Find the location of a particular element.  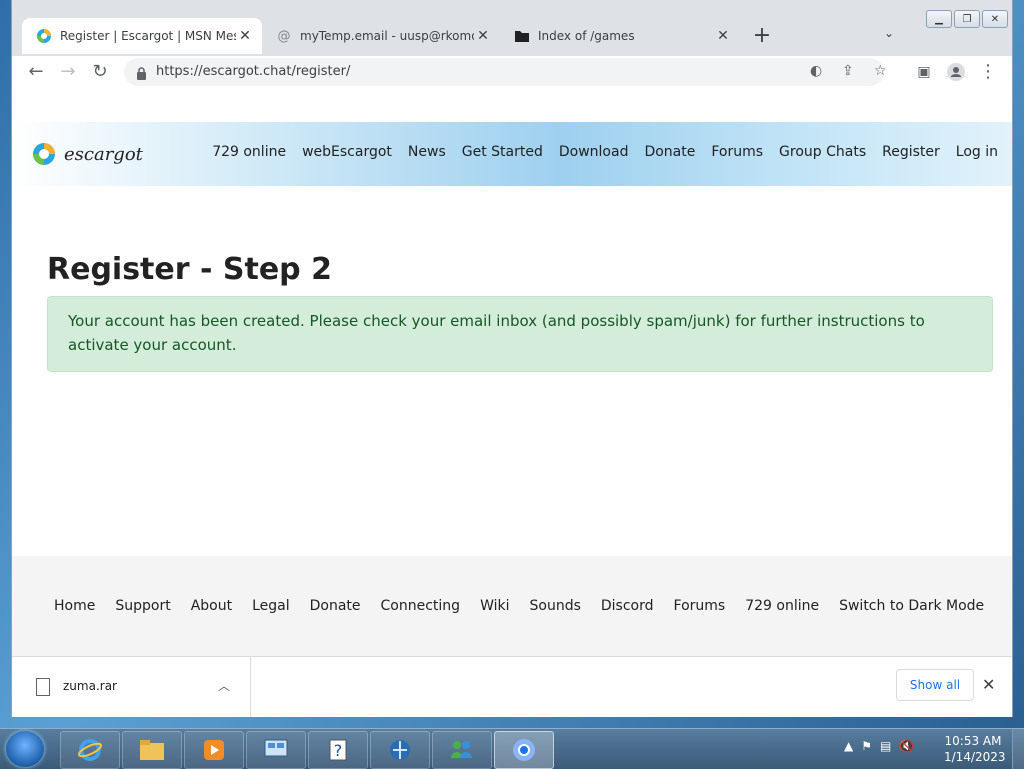

file-explorer-icon is located at coordinates (152, 750).